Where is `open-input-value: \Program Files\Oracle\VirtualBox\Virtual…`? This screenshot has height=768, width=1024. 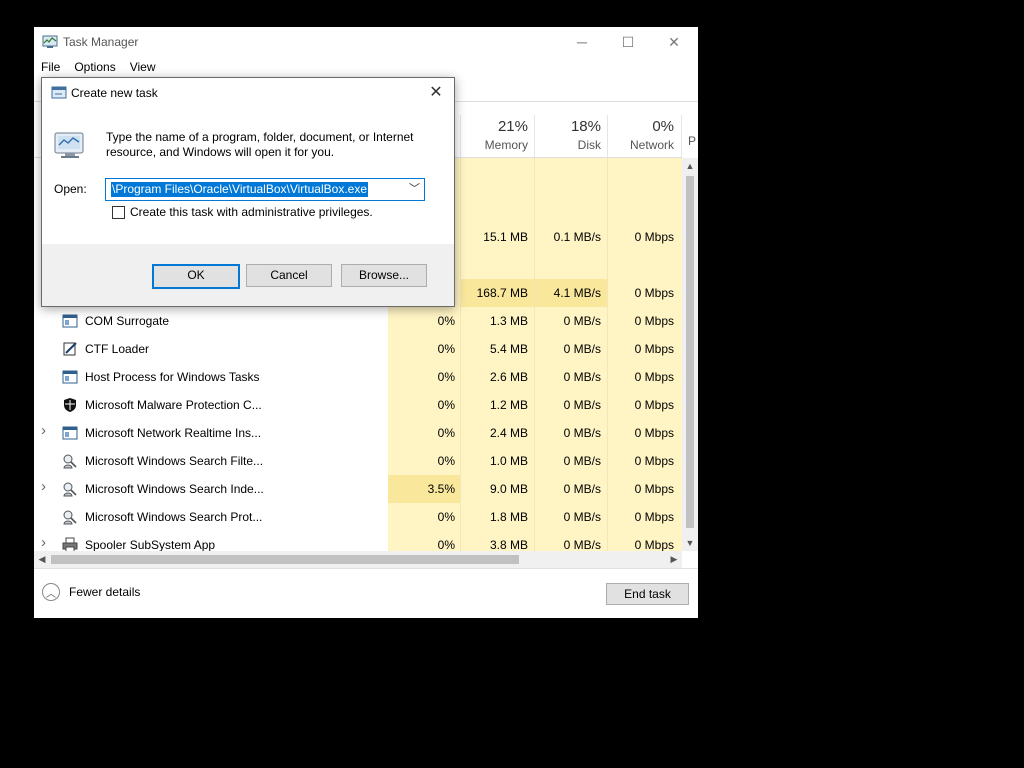 open-input-value: \Program Files\Oracle\VirtualBox\Virtual… is located at coordinates (239, 189).